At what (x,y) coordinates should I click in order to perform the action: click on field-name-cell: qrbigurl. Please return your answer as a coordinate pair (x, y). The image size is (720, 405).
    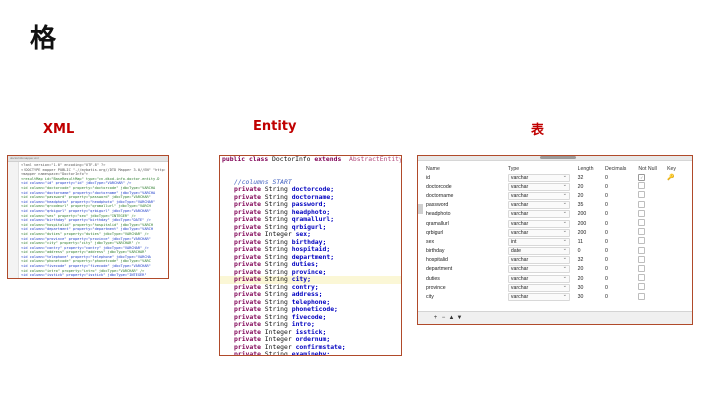
    Looking at the image, I should click on (465, 232).